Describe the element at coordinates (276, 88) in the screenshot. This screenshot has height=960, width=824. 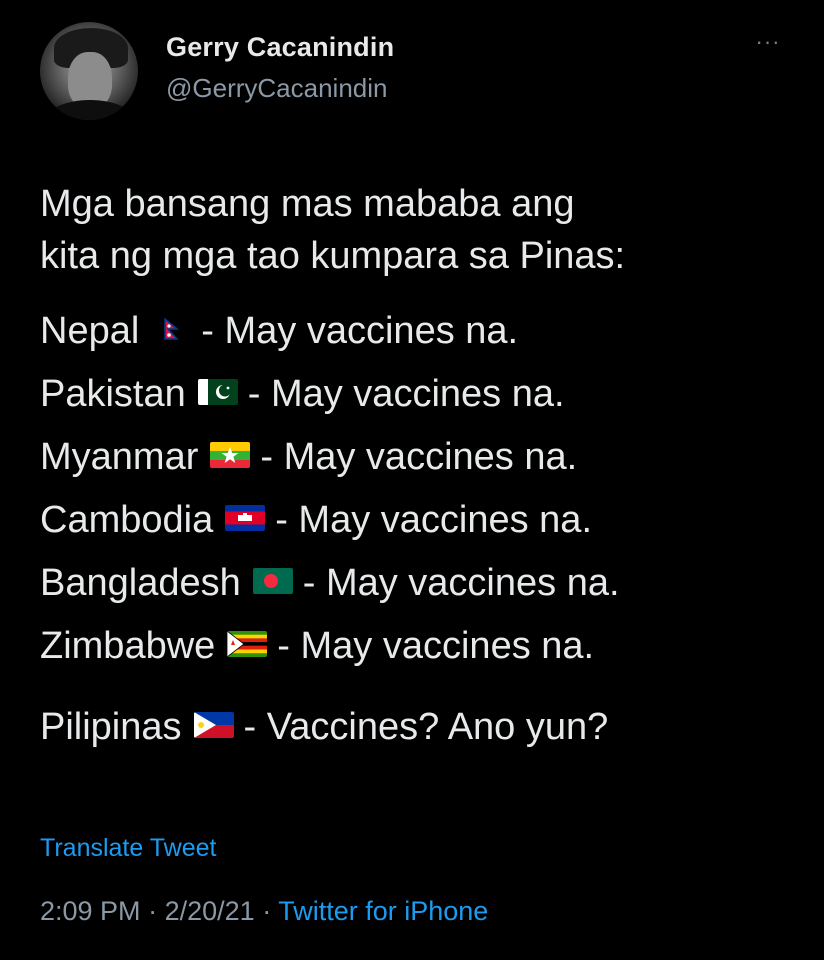
I see `user-handle: @GerryCacanindin` at that location.